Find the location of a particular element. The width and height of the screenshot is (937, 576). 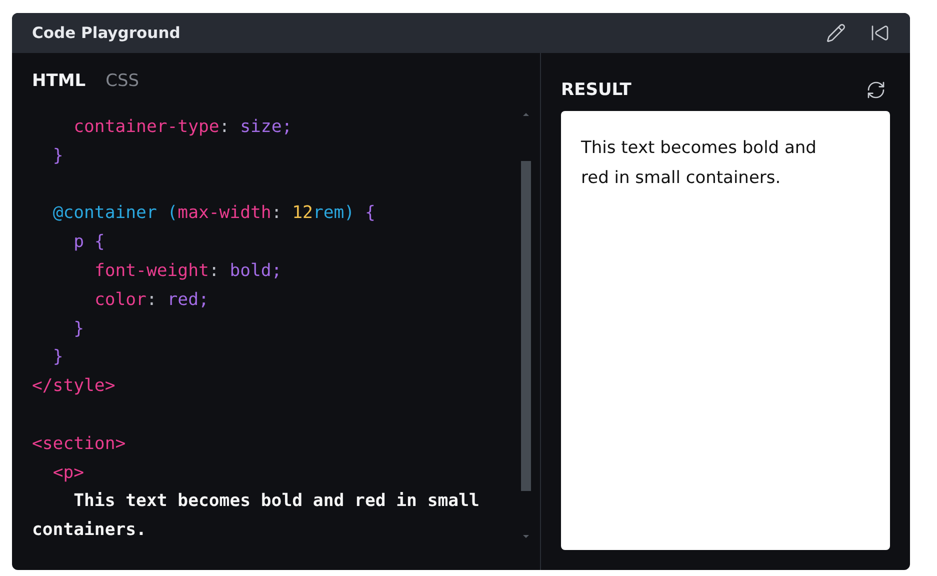

code-line: color: red; is located at coordinates (151, 300).